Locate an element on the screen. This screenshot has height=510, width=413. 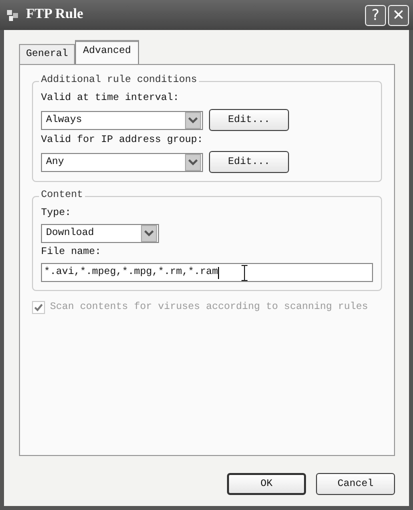
input-field: *.avi,*.mpeg,*.mpg,*.rm,*.ram is located at coordinates (207, 272).